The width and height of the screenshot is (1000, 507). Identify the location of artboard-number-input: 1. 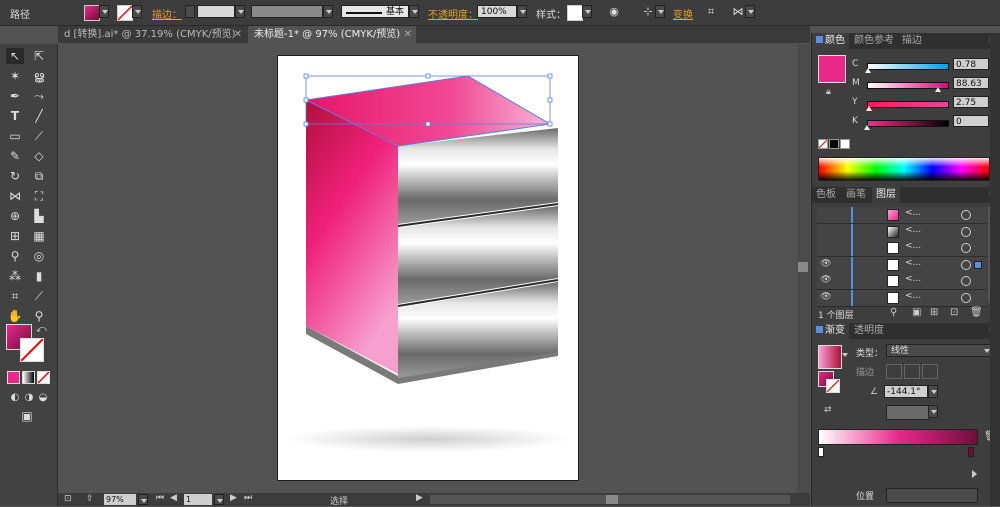
(198, 499).